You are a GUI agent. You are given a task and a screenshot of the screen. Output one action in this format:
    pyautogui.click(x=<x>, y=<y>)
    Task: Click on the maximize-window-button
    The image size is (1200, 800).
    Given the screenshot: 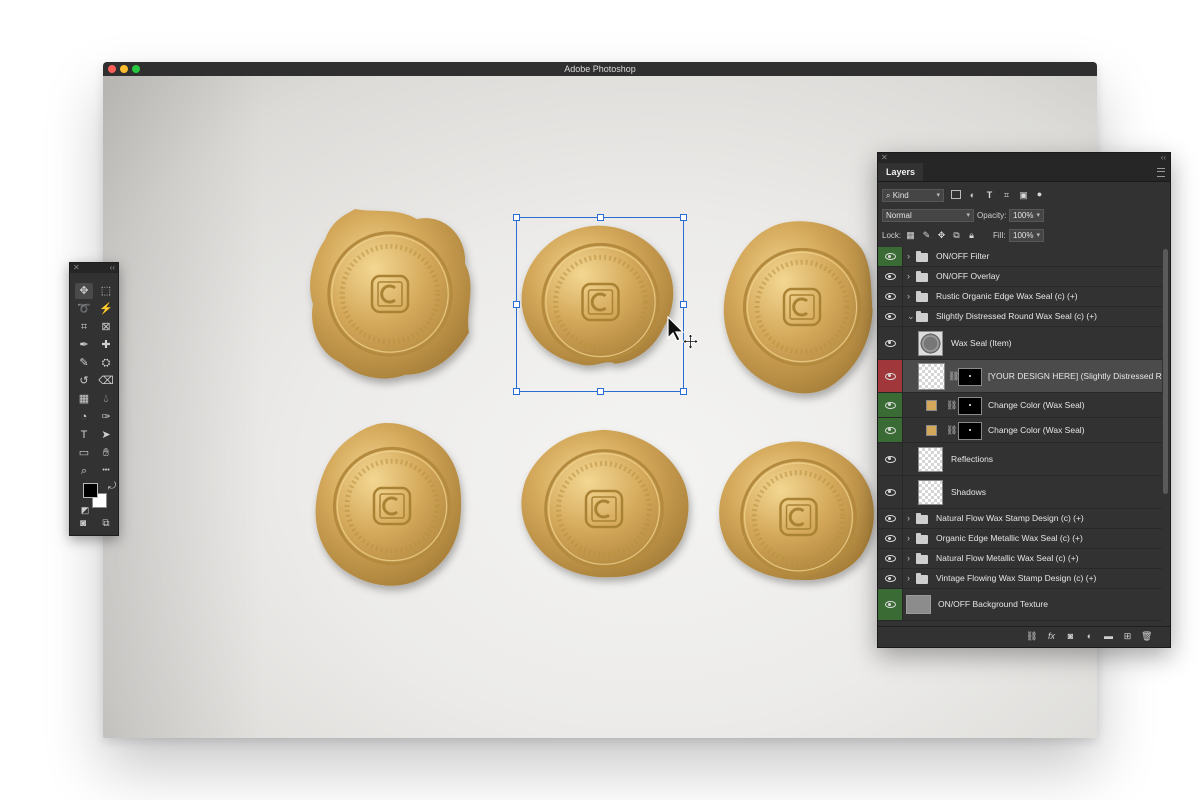 What is the action you would take?
    pyautogui.click(x=136, y=69)
    